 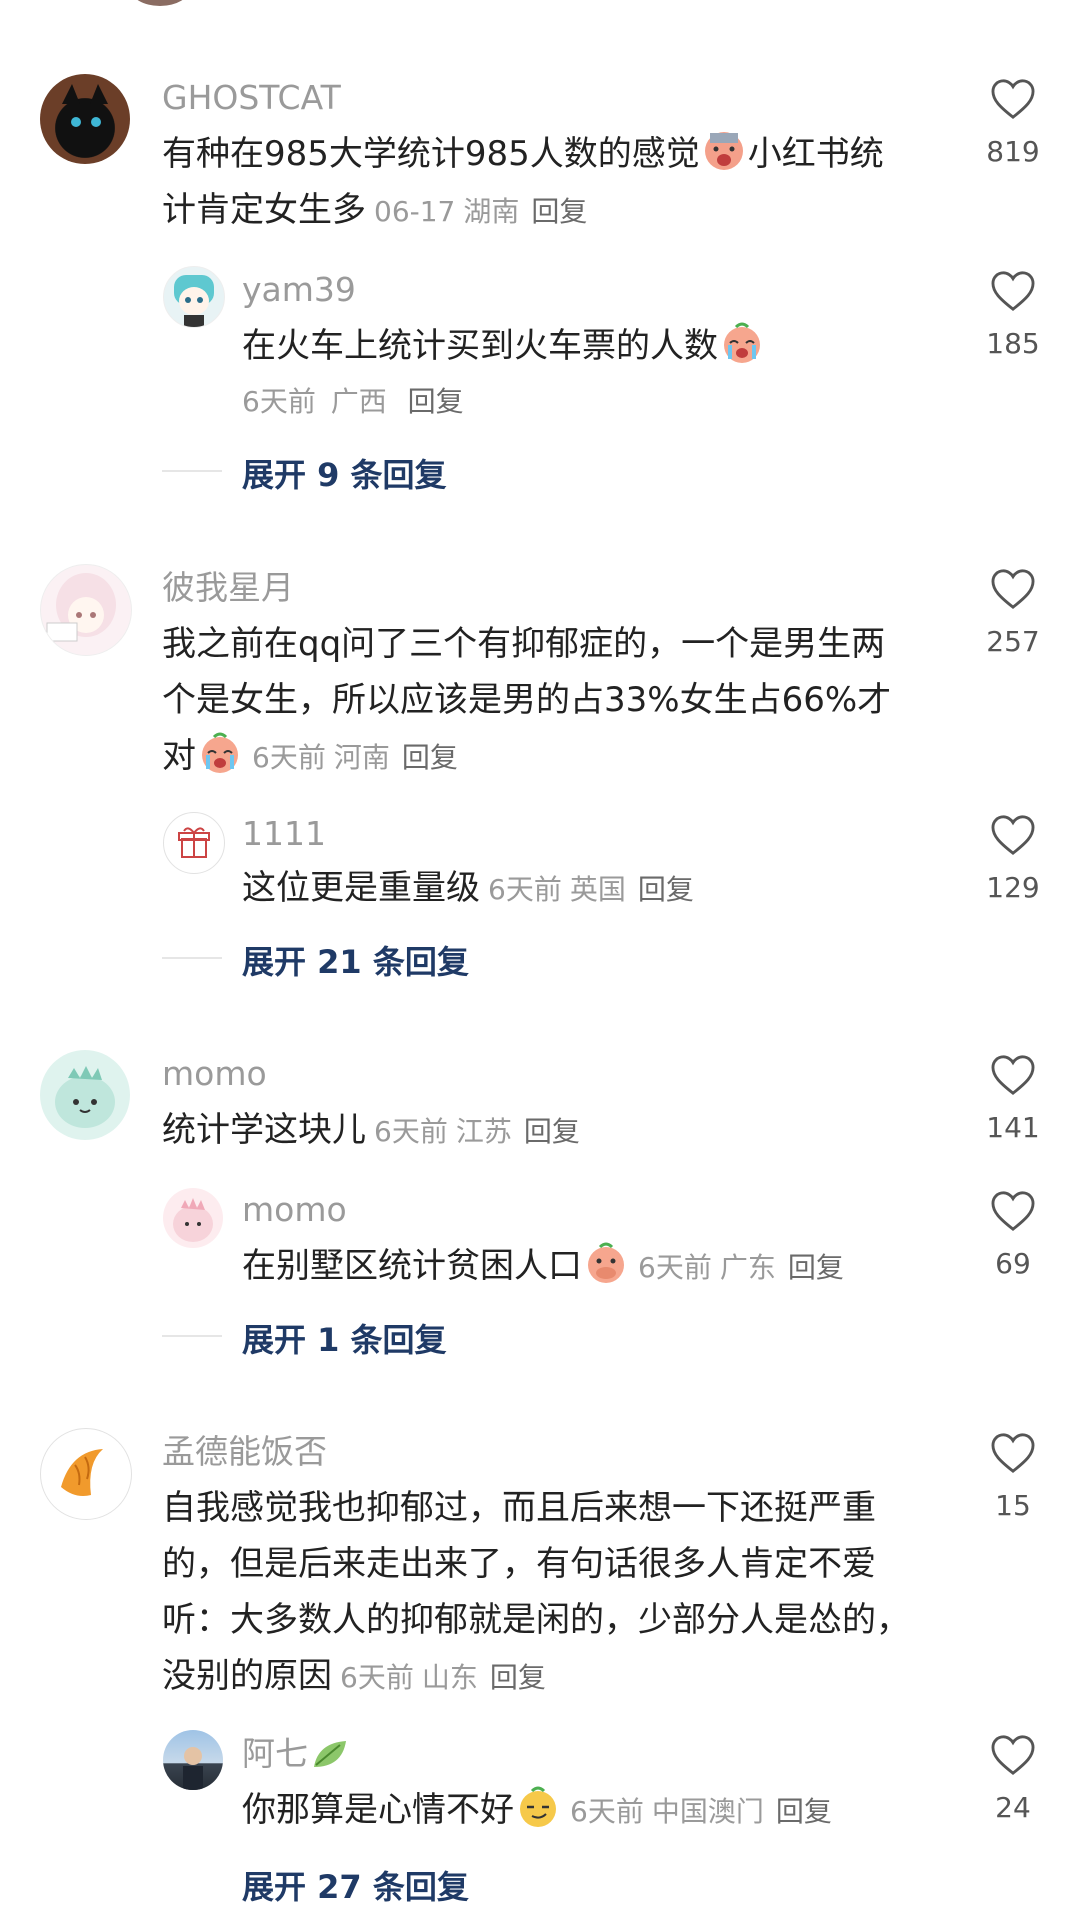 What do you see at coordinates (344, 1338) in the screenshot?
I see `expand-replies-button: 展开 1 条回复` at bounding box center [344, 1338].